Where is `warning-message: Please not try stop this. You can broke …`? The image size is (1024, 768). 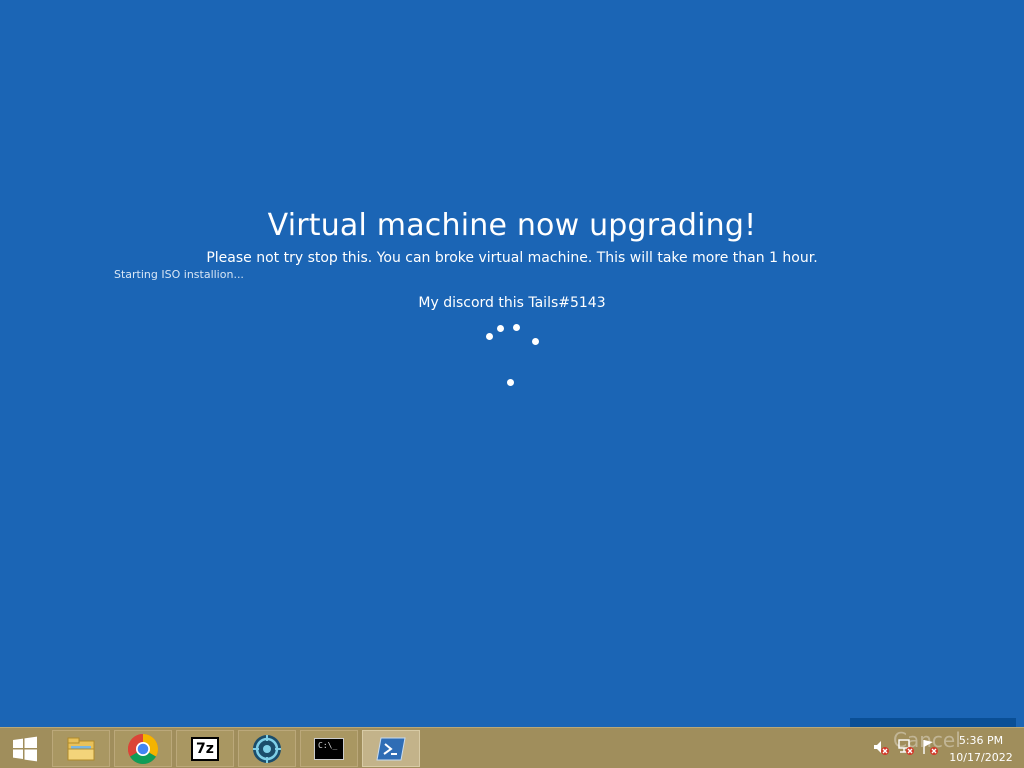 warning-message: Please not try stop this. You can broke … is located at coordinates (512, 258).